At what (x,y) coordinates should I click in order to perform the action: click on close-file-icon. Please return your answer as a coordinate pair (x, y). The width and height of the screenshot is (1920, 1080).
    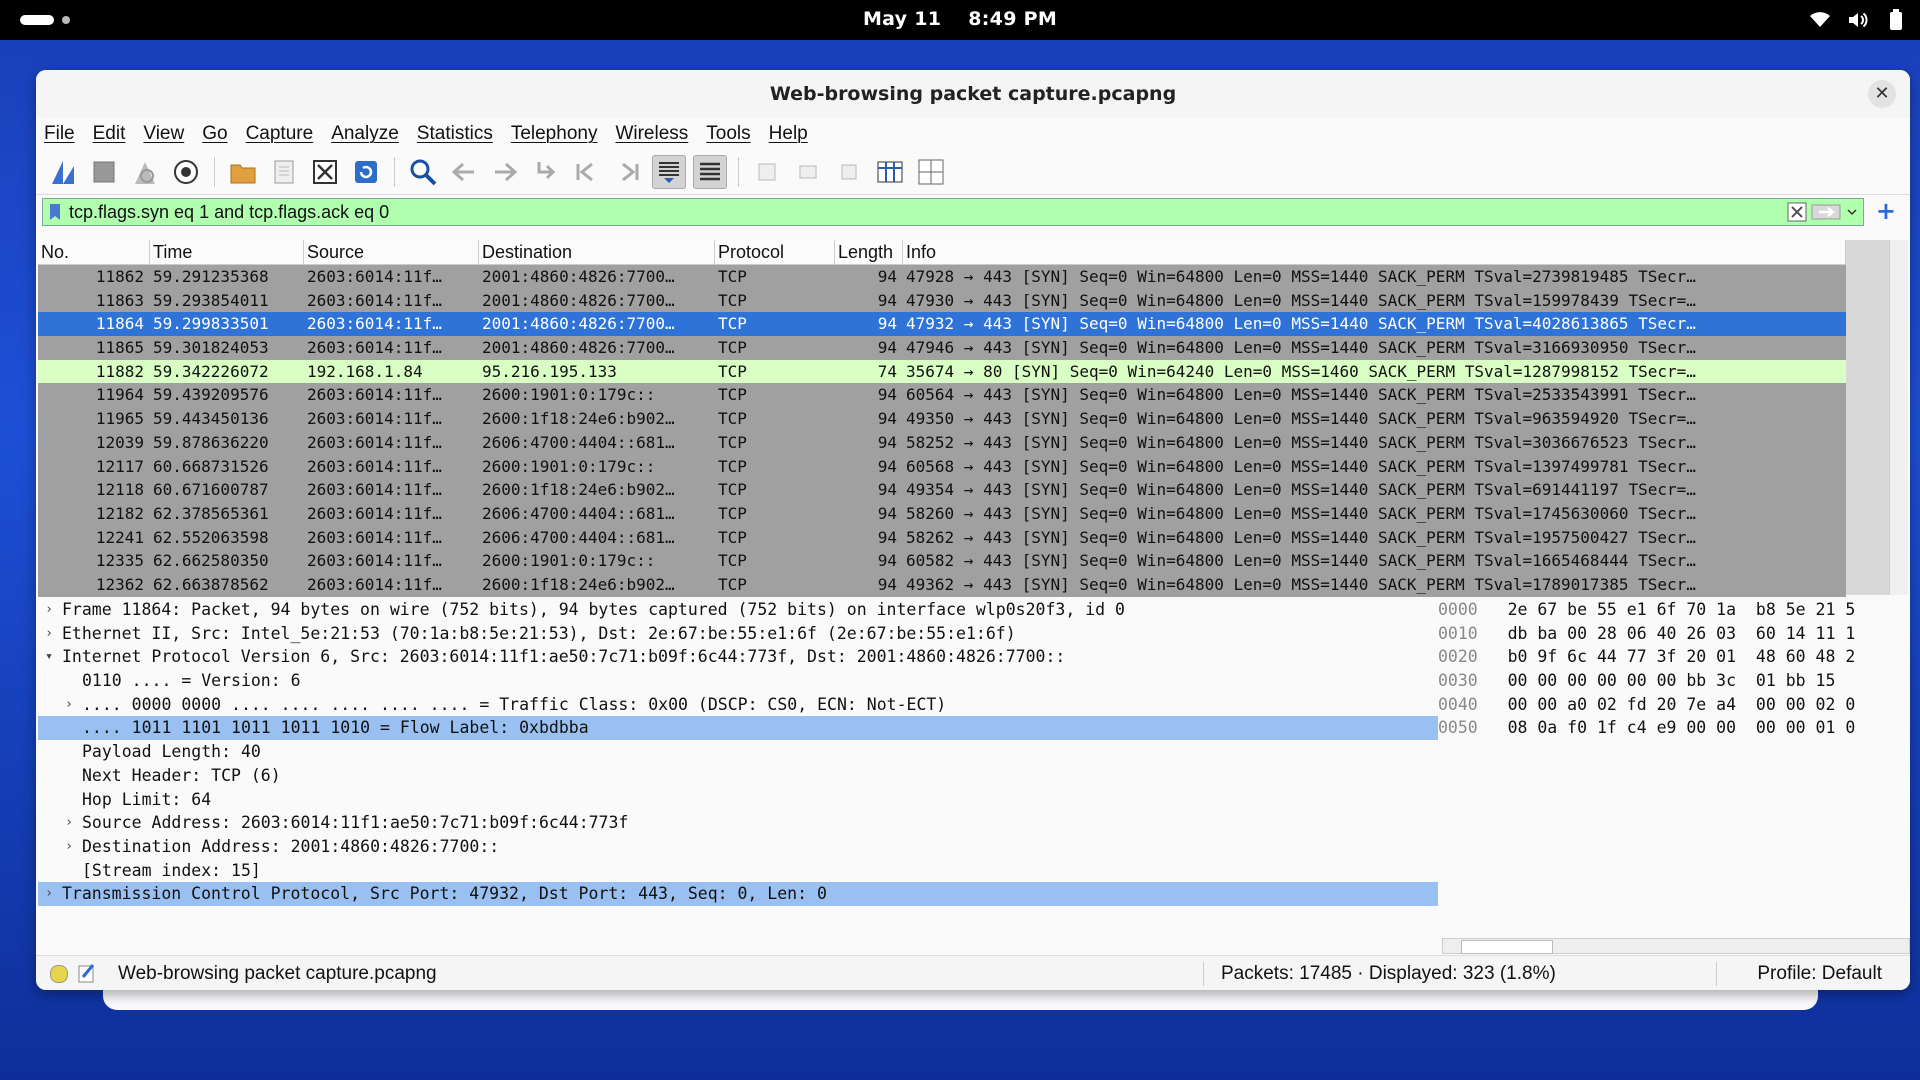
    Looking at the image, I should click on (325, 172).